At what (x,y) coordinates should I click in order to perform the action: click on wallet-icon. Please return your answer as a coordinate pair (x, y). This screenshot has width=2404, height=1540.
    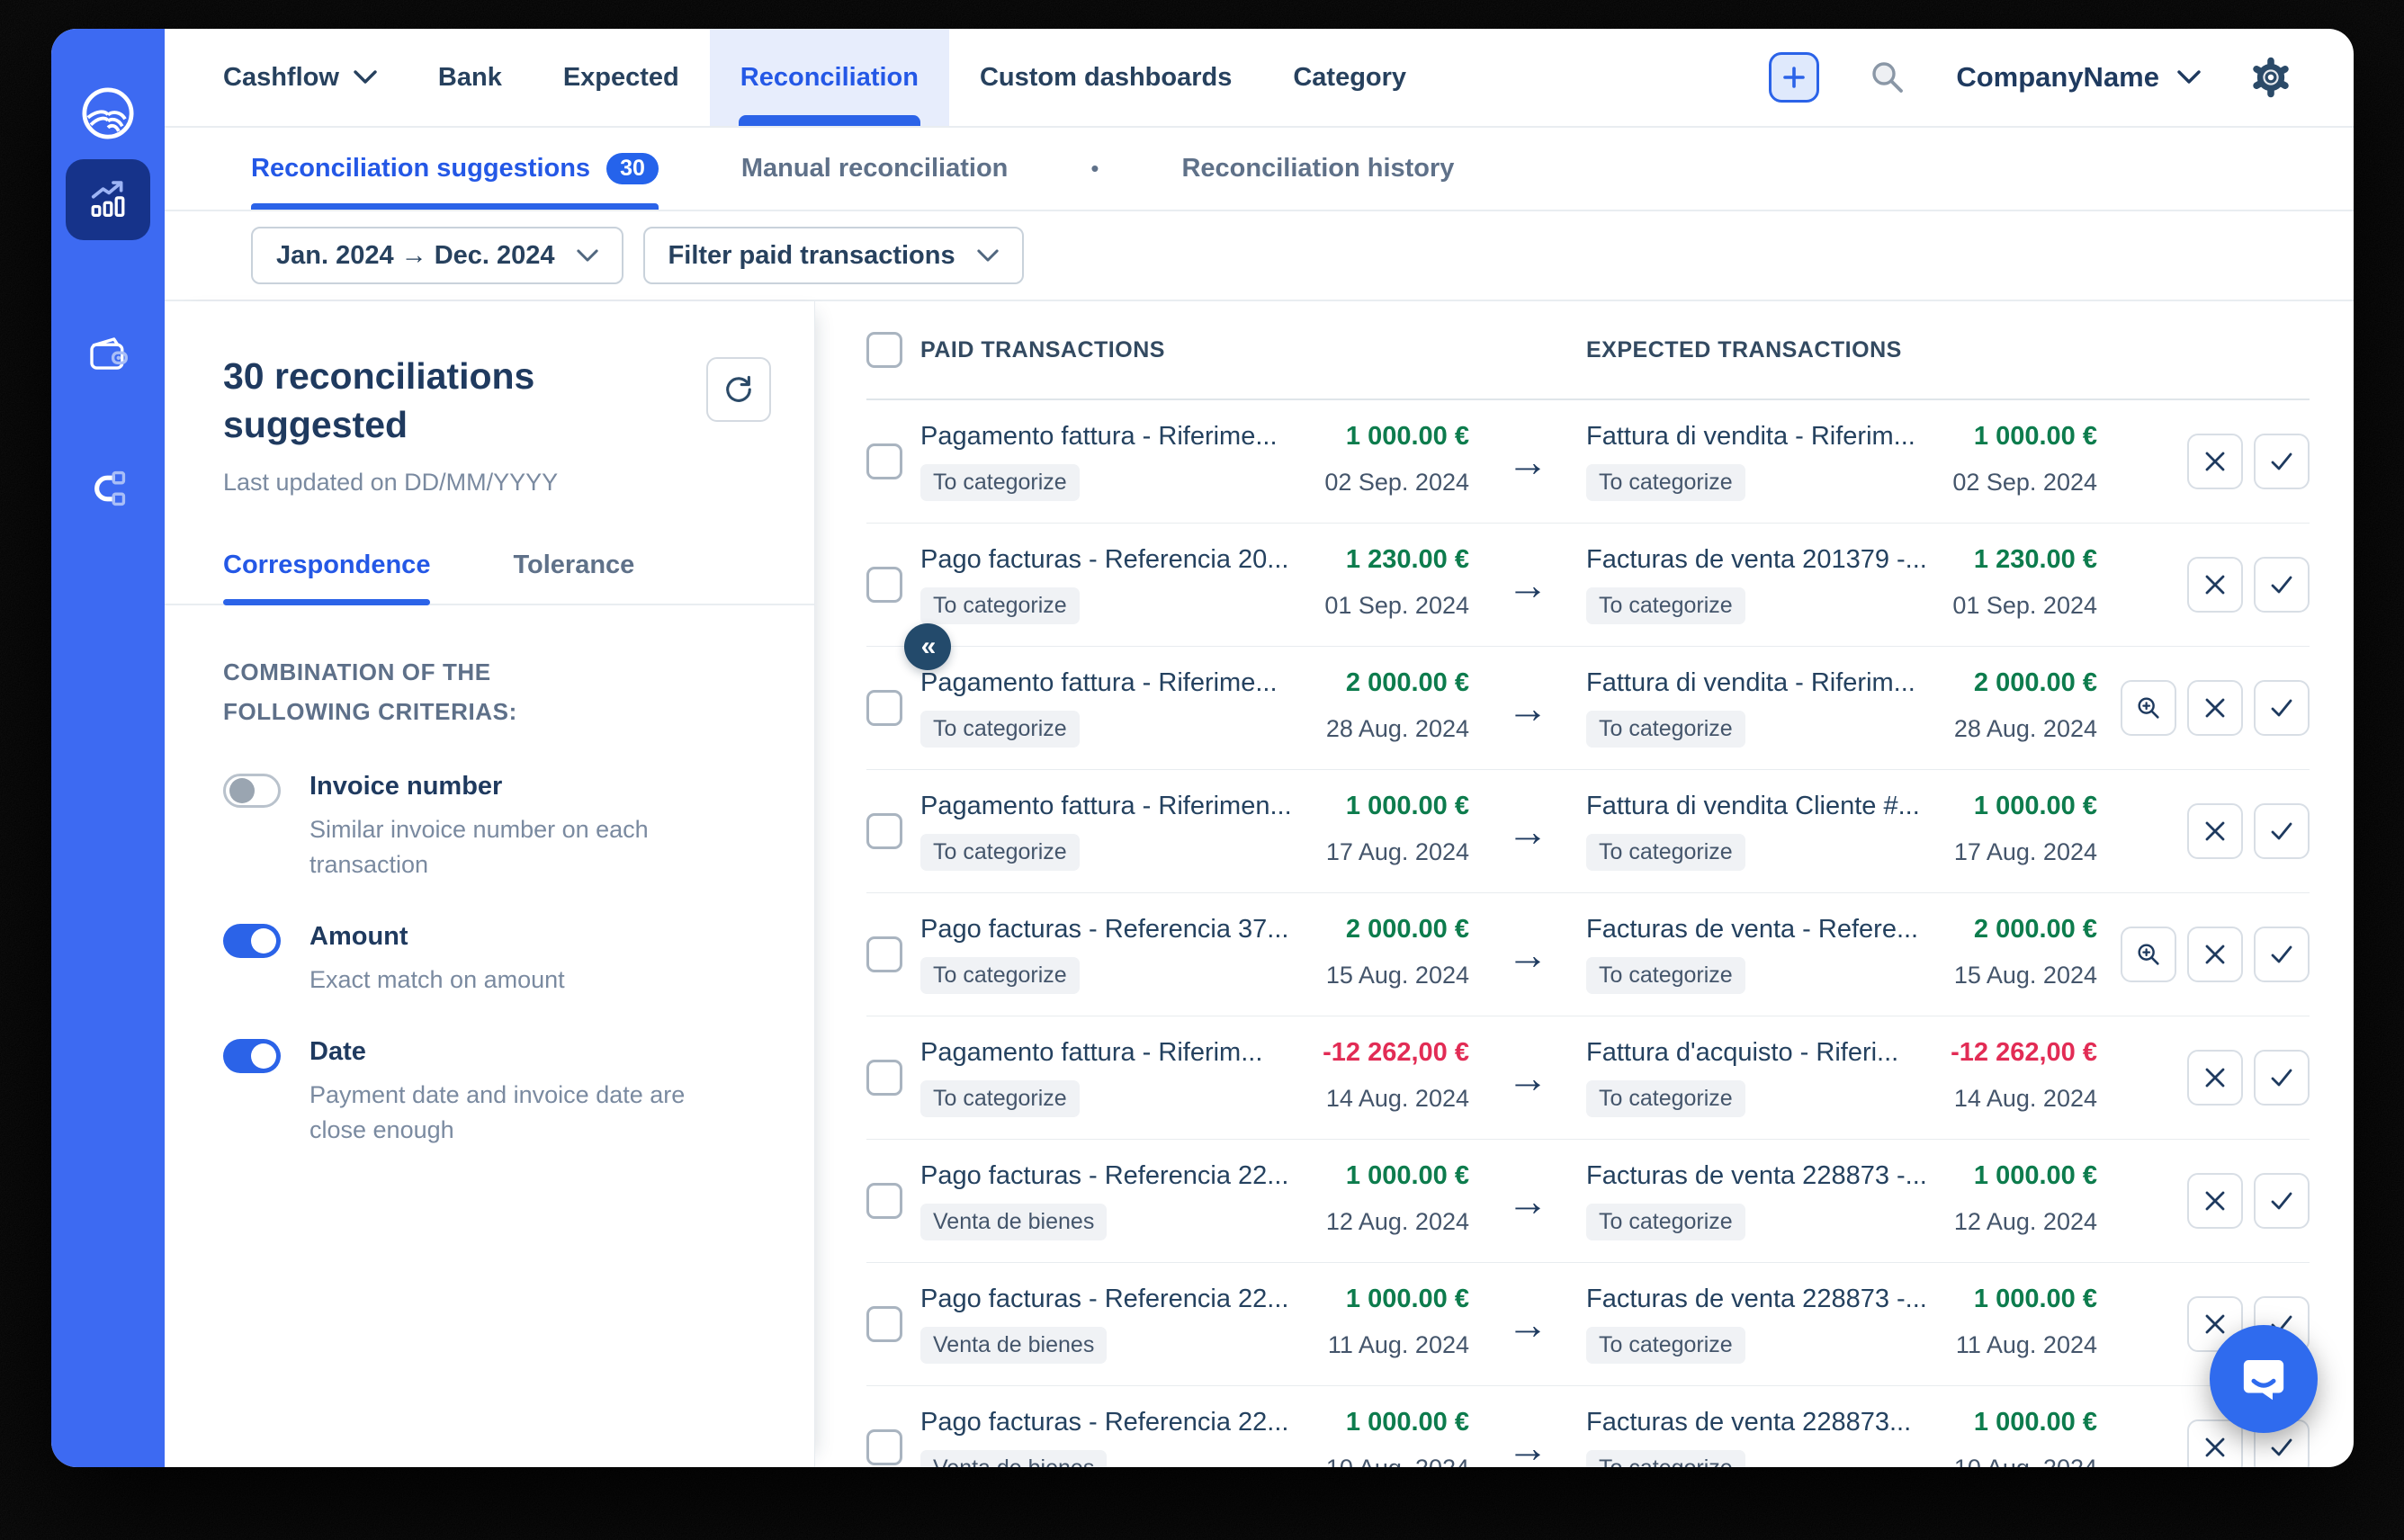
    Looking at the image, I should click on (109, 353).